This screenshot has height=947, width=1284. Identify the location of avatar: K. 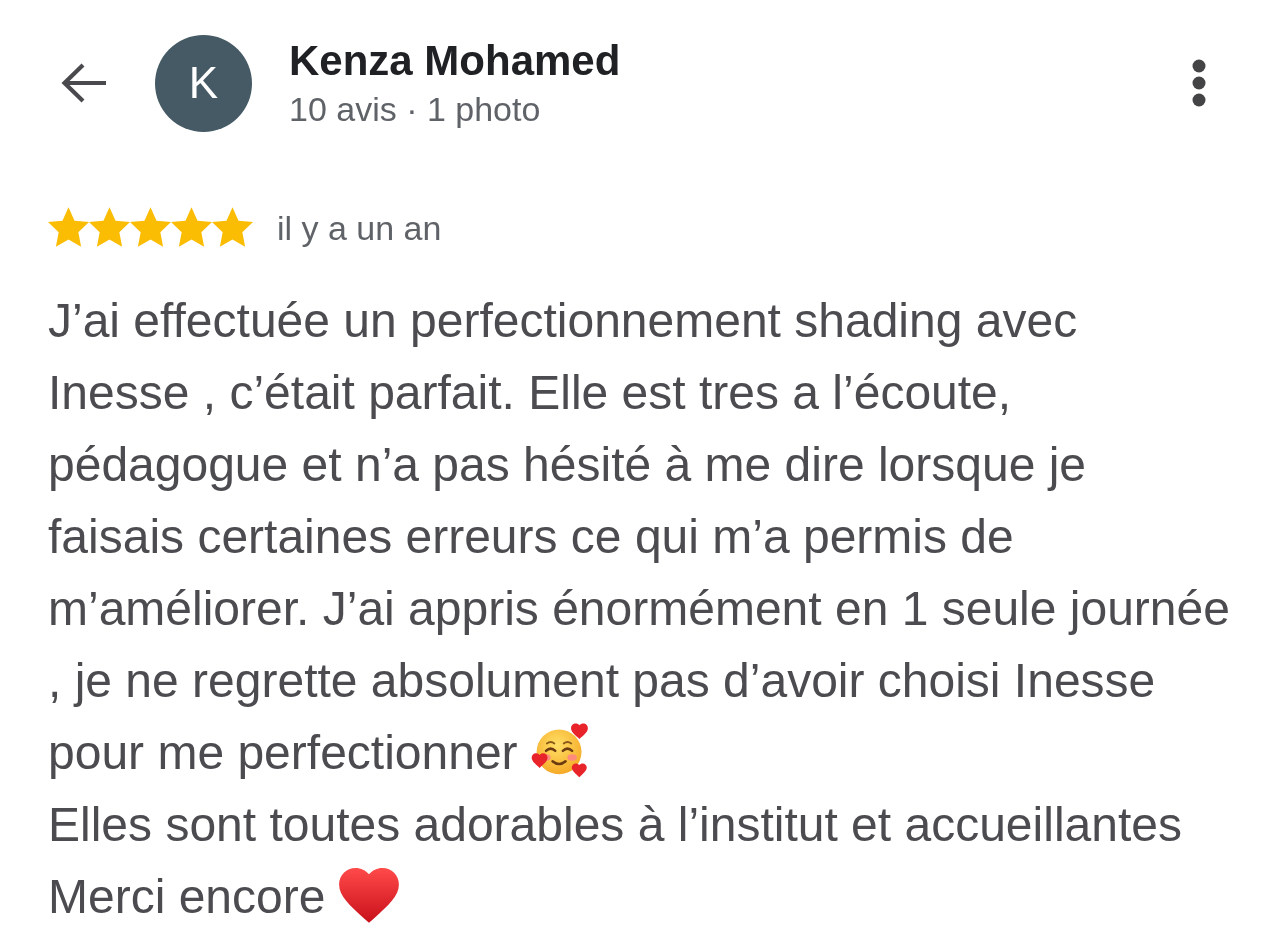
(203, 83).